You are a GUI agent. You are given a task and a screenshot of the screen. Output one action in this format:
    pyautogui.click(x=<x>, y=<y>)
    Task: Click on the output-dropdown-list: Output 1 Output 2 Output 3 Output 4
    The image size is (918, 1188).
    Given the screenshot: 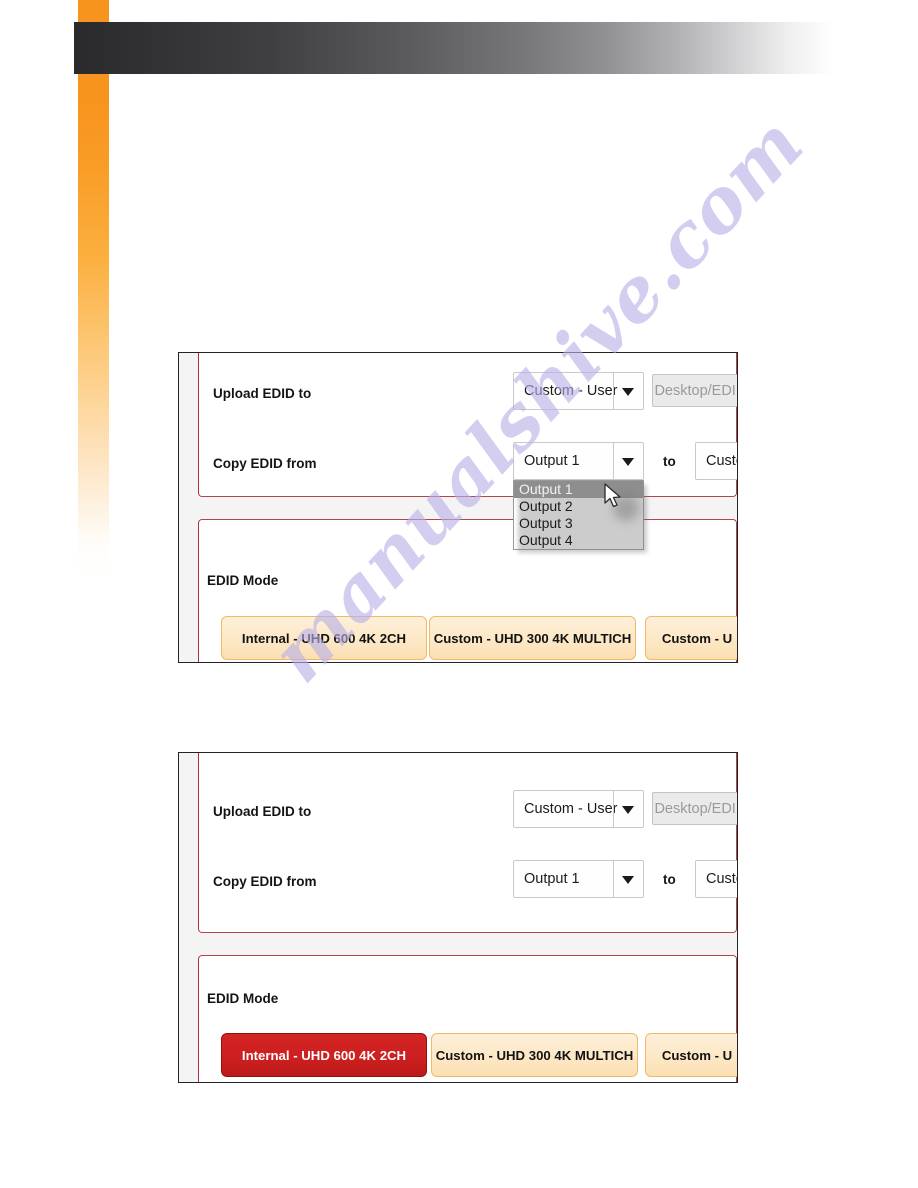 What is the action you would take?
    pyautogui.click(x=578, y=515)
    